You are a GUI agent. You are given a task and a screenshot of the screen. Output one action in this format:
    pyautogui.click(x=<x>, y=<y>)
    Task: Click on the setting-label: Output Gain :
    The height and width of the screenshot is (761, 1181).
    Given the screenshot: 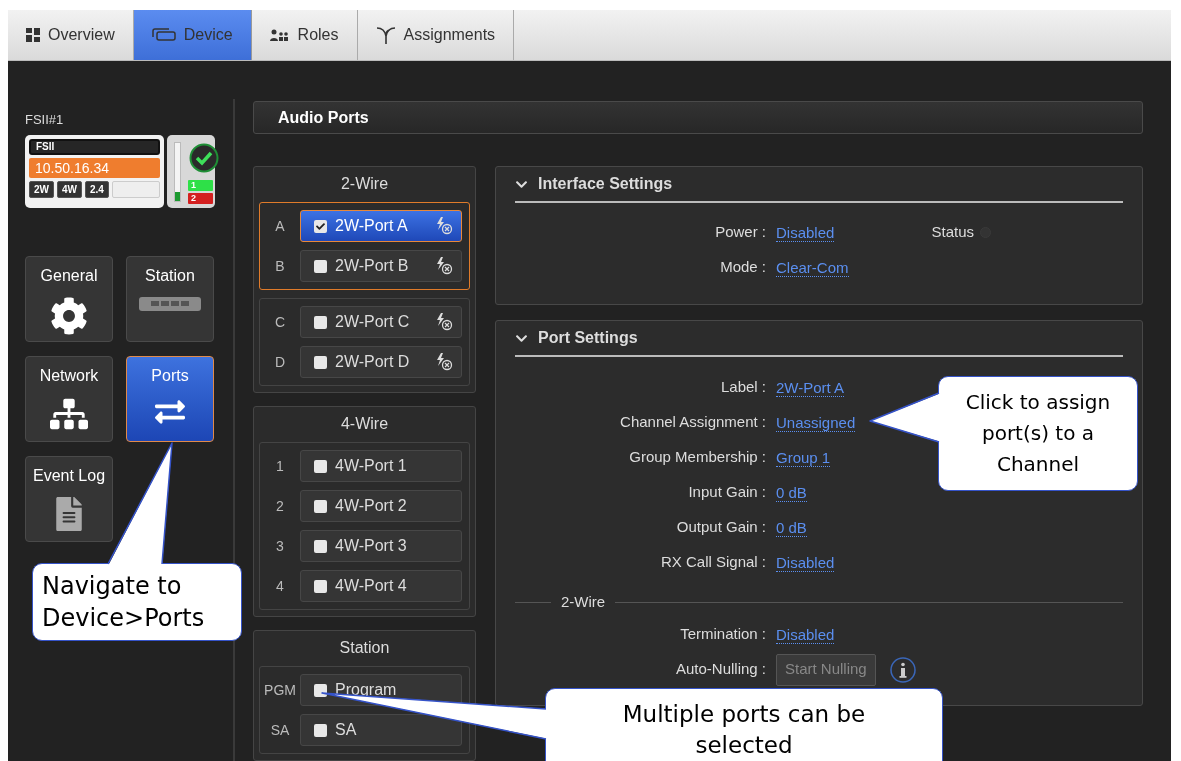 What is the action you would take?
    pyautogui.click(x=720, y=527)
    